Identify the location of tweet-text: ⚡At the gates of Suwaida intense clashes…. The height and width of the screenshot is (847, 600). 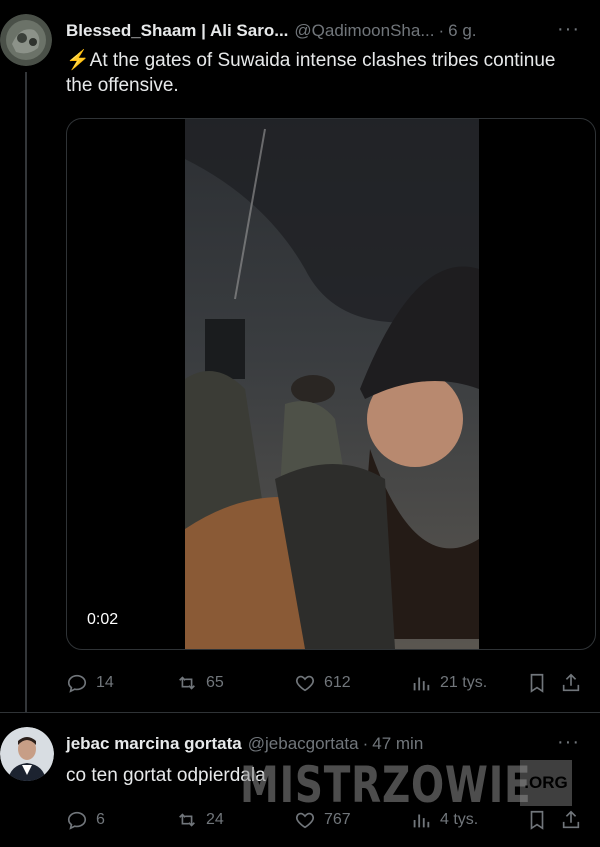
(321, 73).